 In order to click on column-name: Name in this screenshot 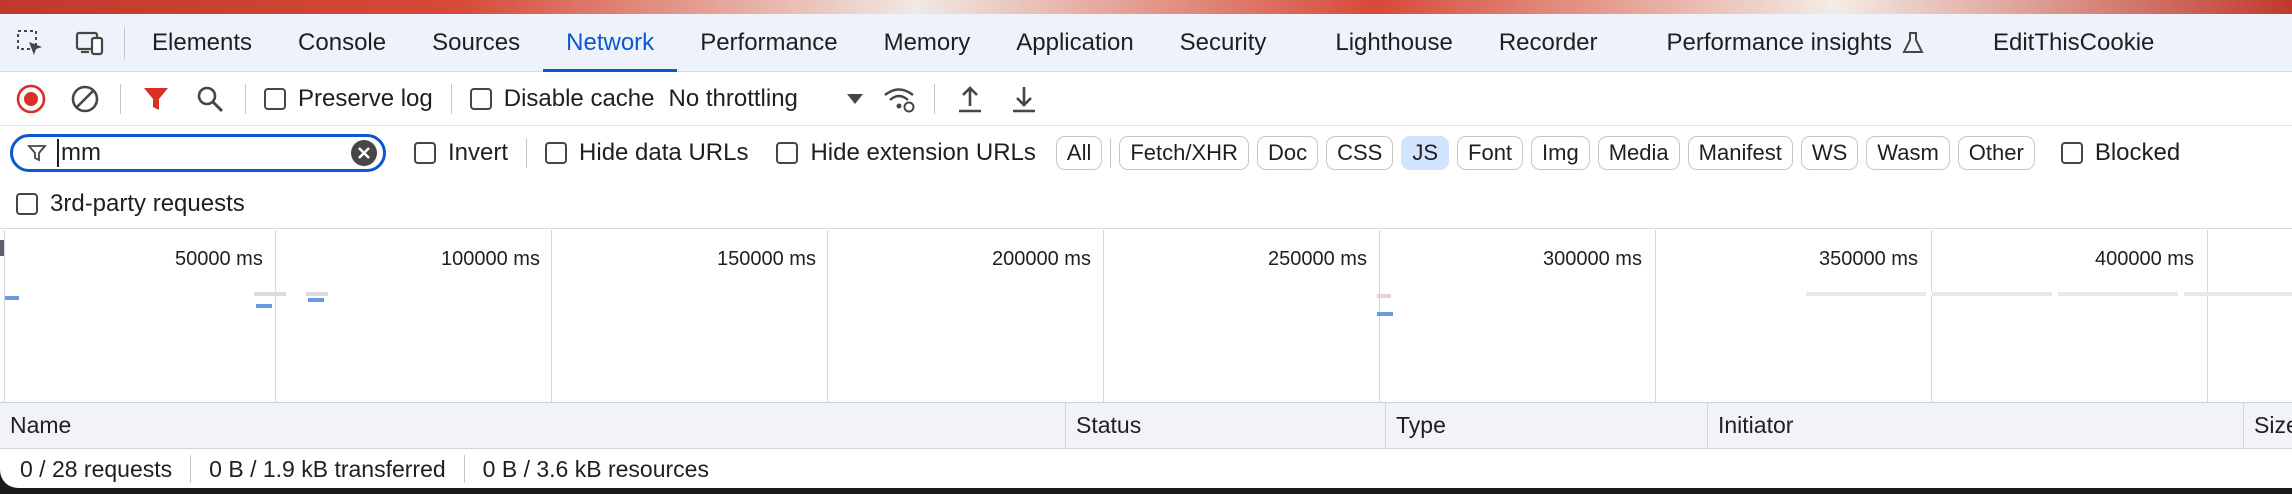, I will do `click(533, 425)`.